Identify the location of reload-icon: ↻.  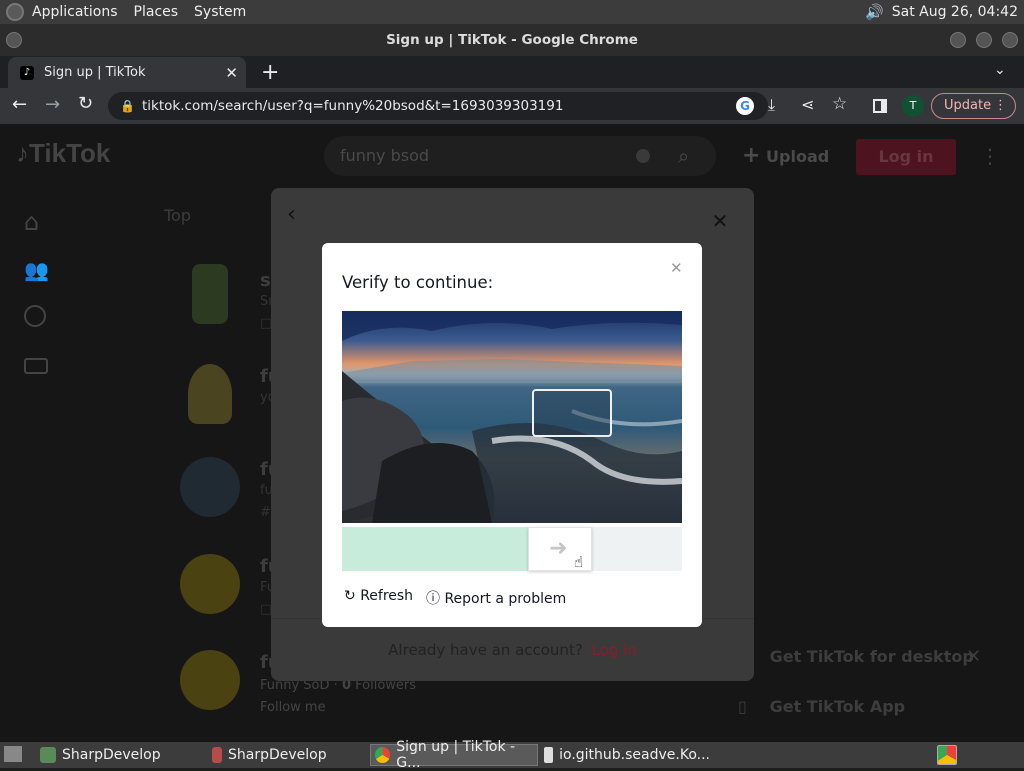
(85, 103).